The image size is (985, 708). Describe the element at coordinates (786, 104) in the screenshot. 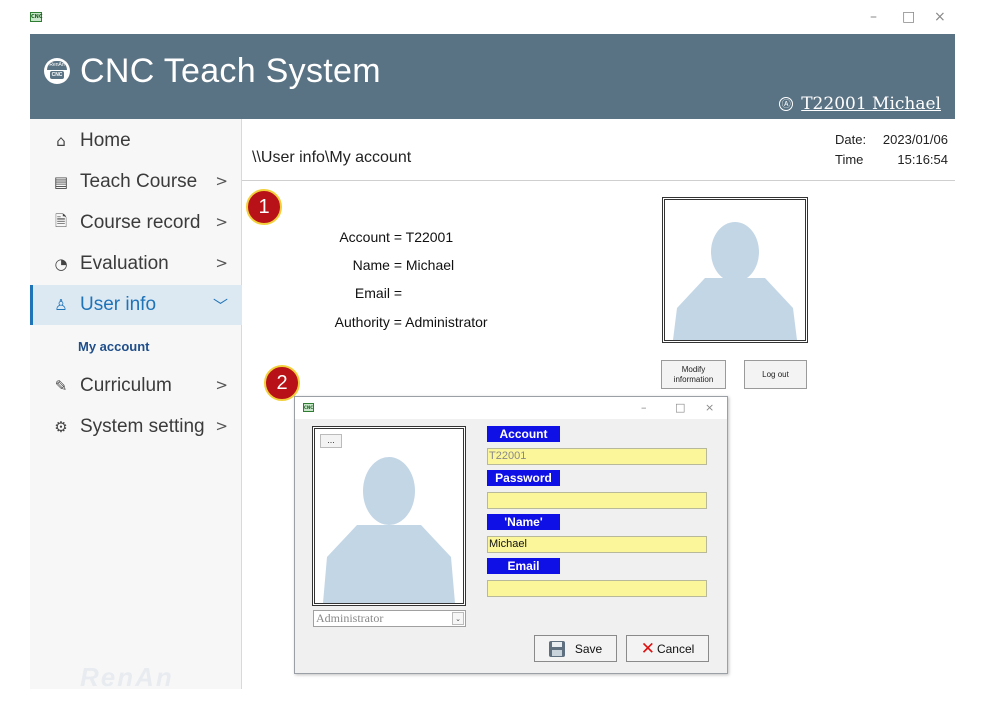

I see `user-icon: Ⓐ` at that location.